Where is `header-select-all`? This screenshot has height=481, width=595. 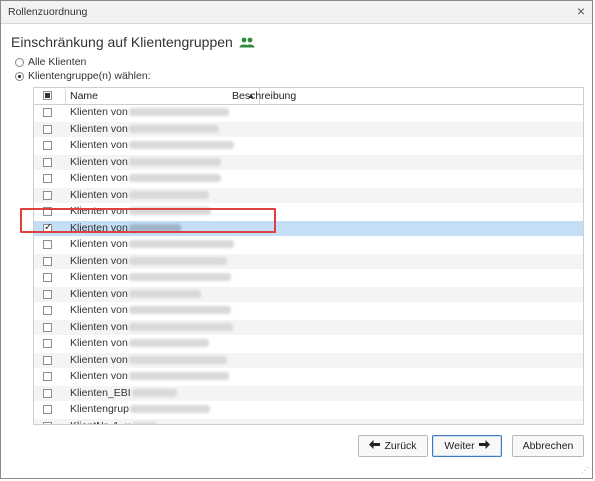
header-select-all is located at coordinates (50, 96).